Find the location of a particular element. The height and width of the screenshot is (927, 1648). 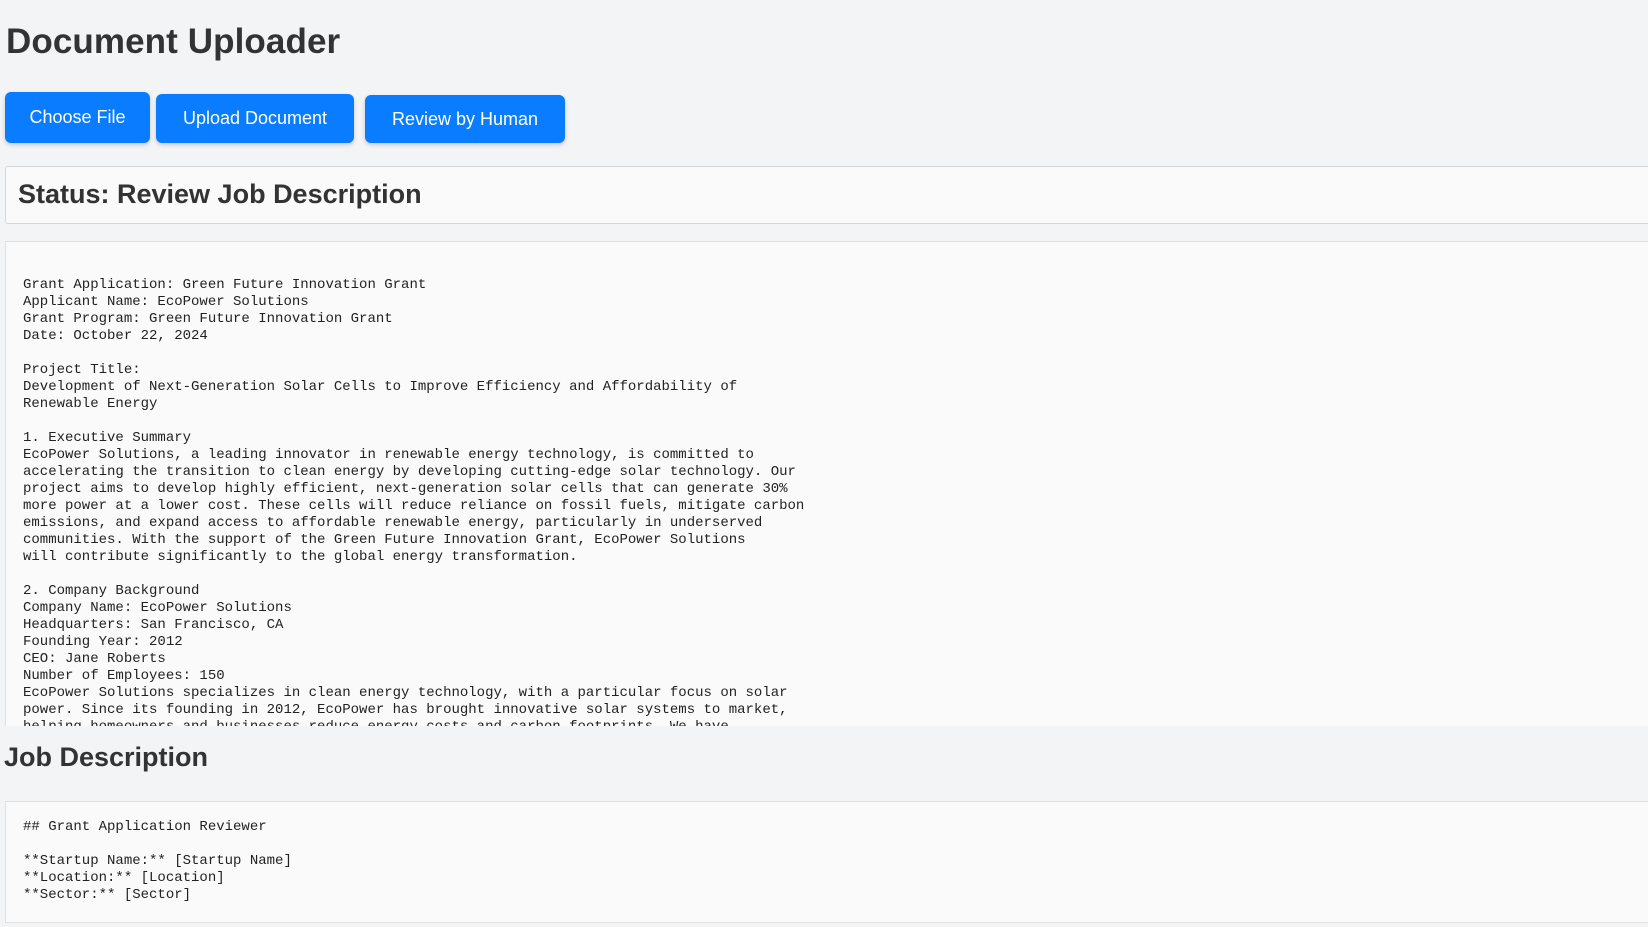

text-line: **Sector:** [Sector] is located at coordinates (107, 895).